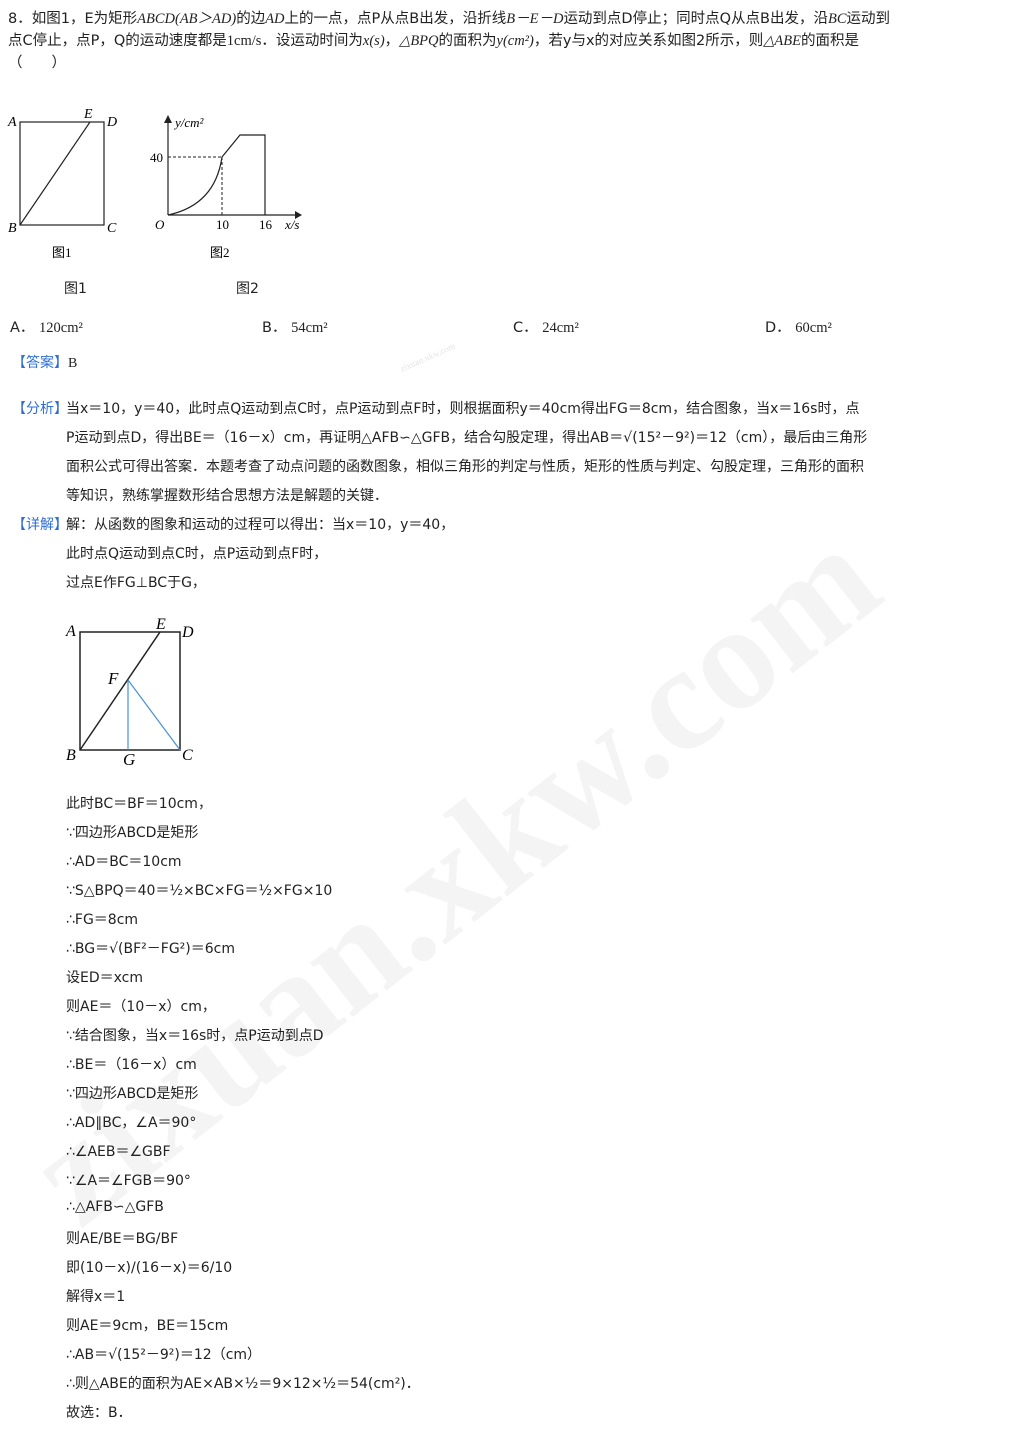 The image size is (1024, 1440). I want to click on detail-step-14: ∵∠A＝∠FGB＝90°, so click(128, 1181).